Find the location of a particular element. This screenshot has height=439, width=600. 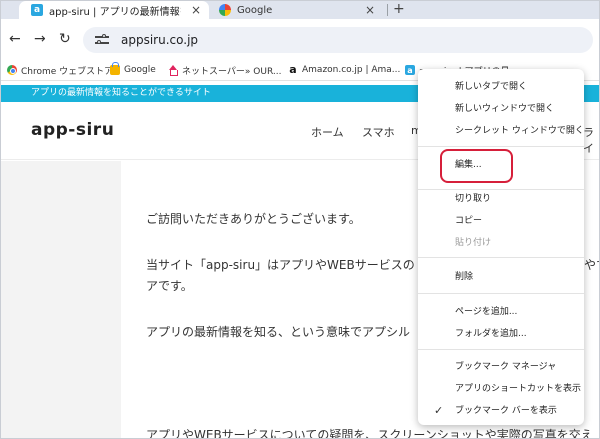

site-title: app-siru is located at coordinates (72, 130).